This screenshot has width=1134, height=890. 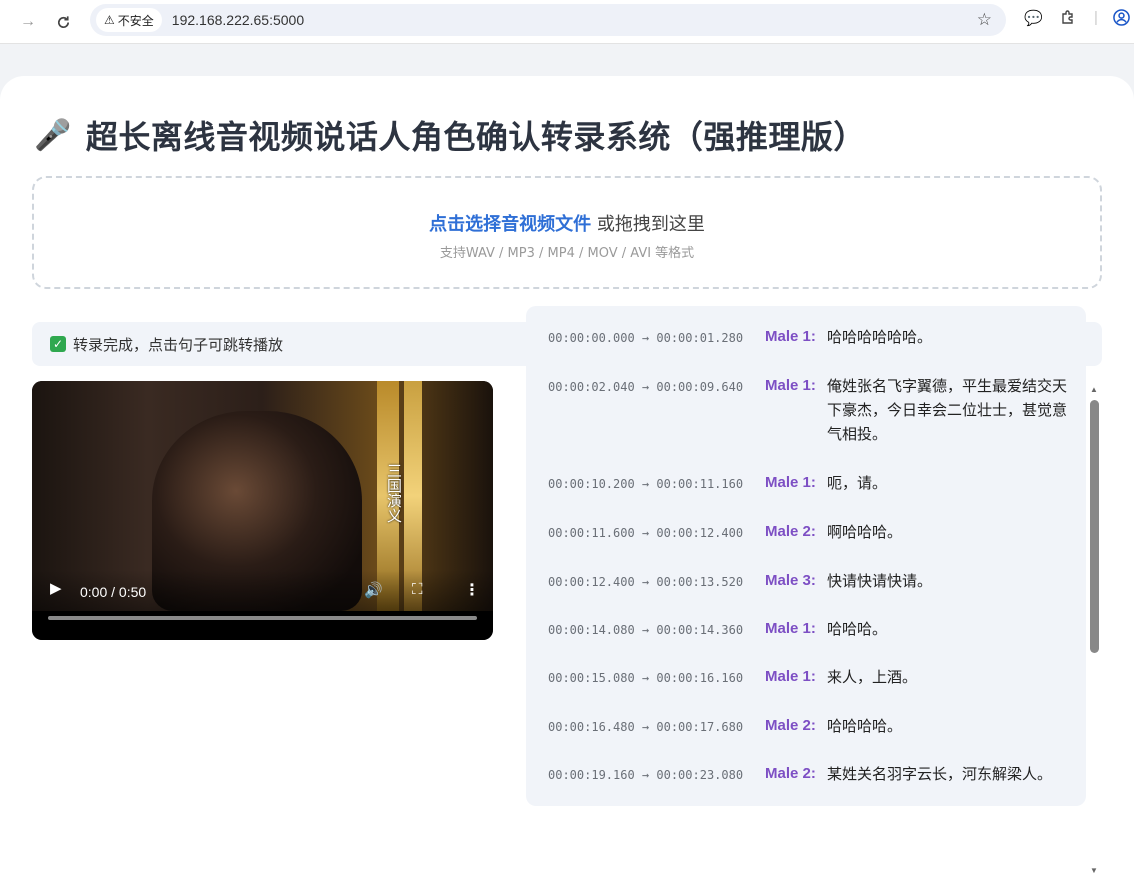 I want to click on dropzone-instructions: 点击选择音视频文件 或拖拽到这里, so click(x=567, y=223).